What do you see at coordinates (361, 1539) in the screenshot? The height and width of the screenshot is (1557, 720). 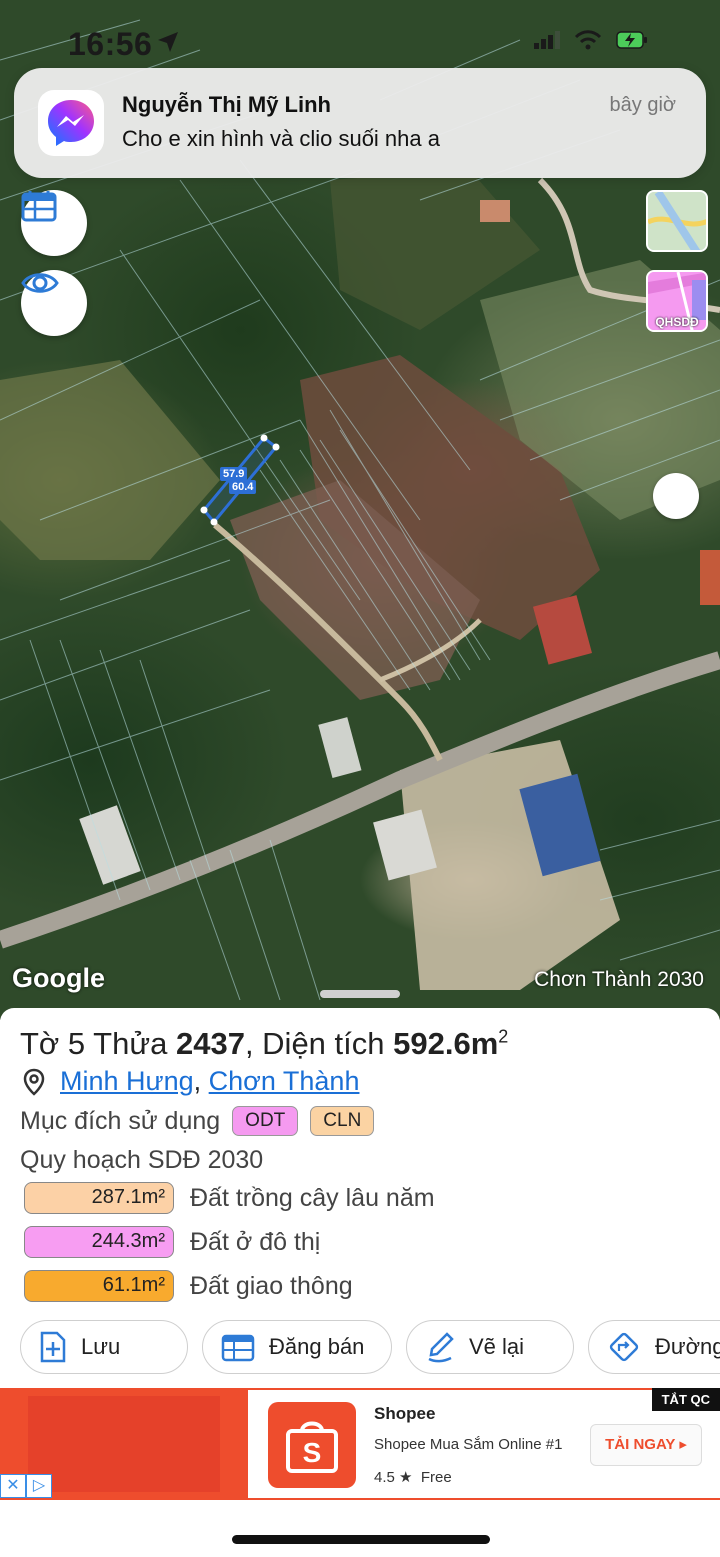 I see `home-indicator` at bounding box center [361, 1539].